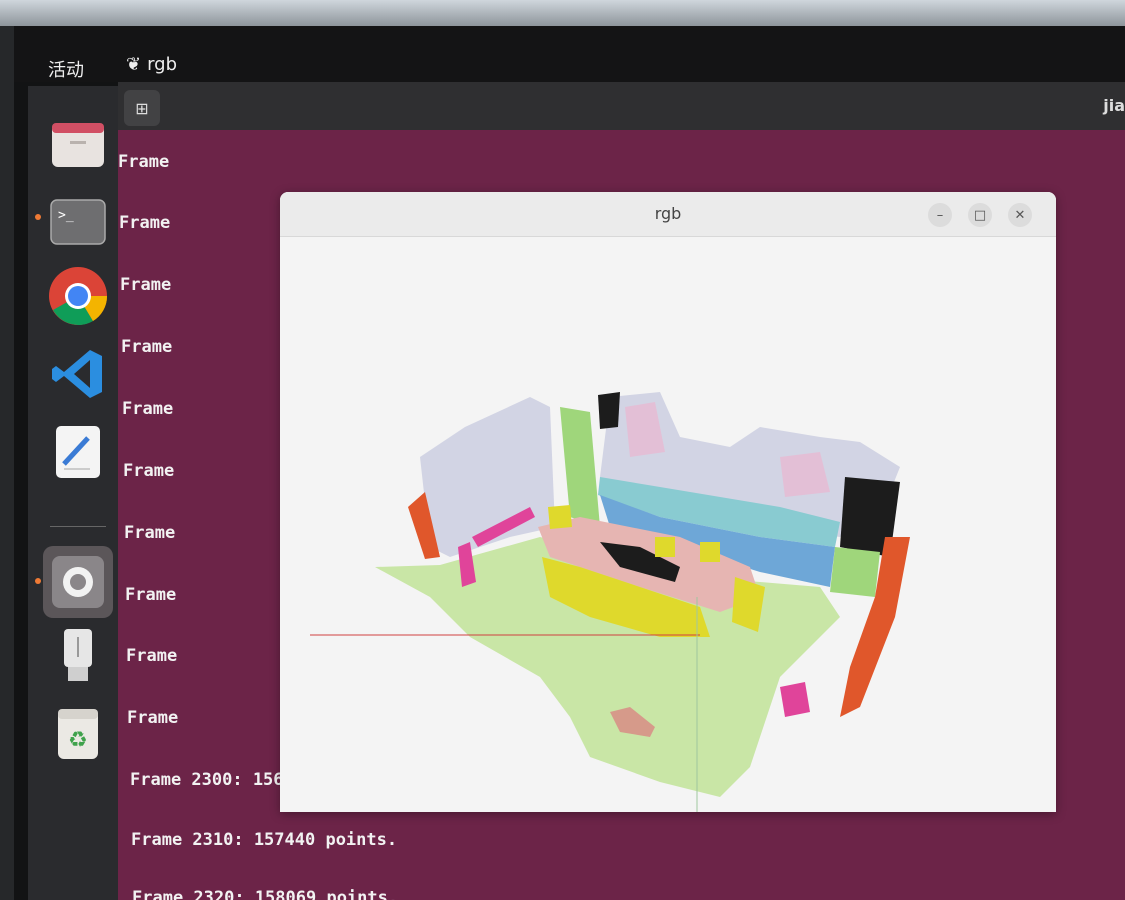 This screenshot has width=1125, height=900. I want to click on activities-button: 活动, so click(66, 69).